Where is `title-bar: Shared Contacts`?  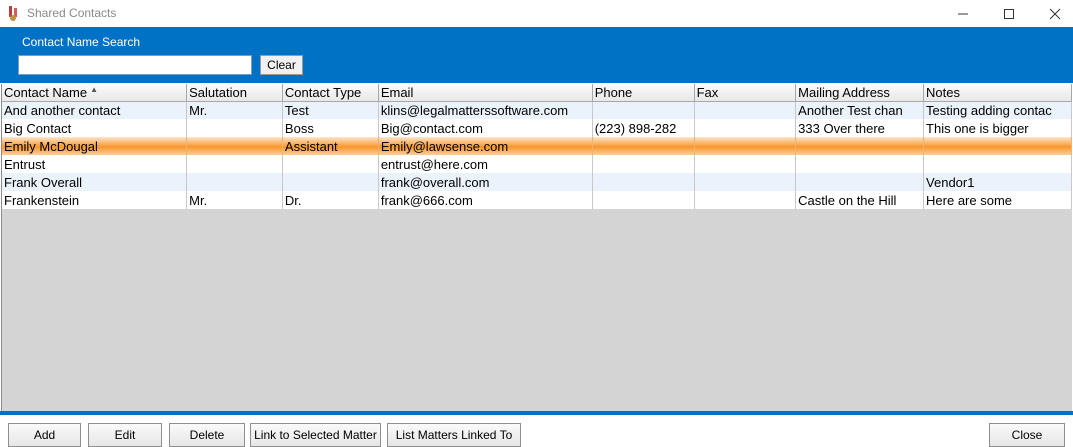 title-bar: Shared Contacts is located at coordinates (536, 13).